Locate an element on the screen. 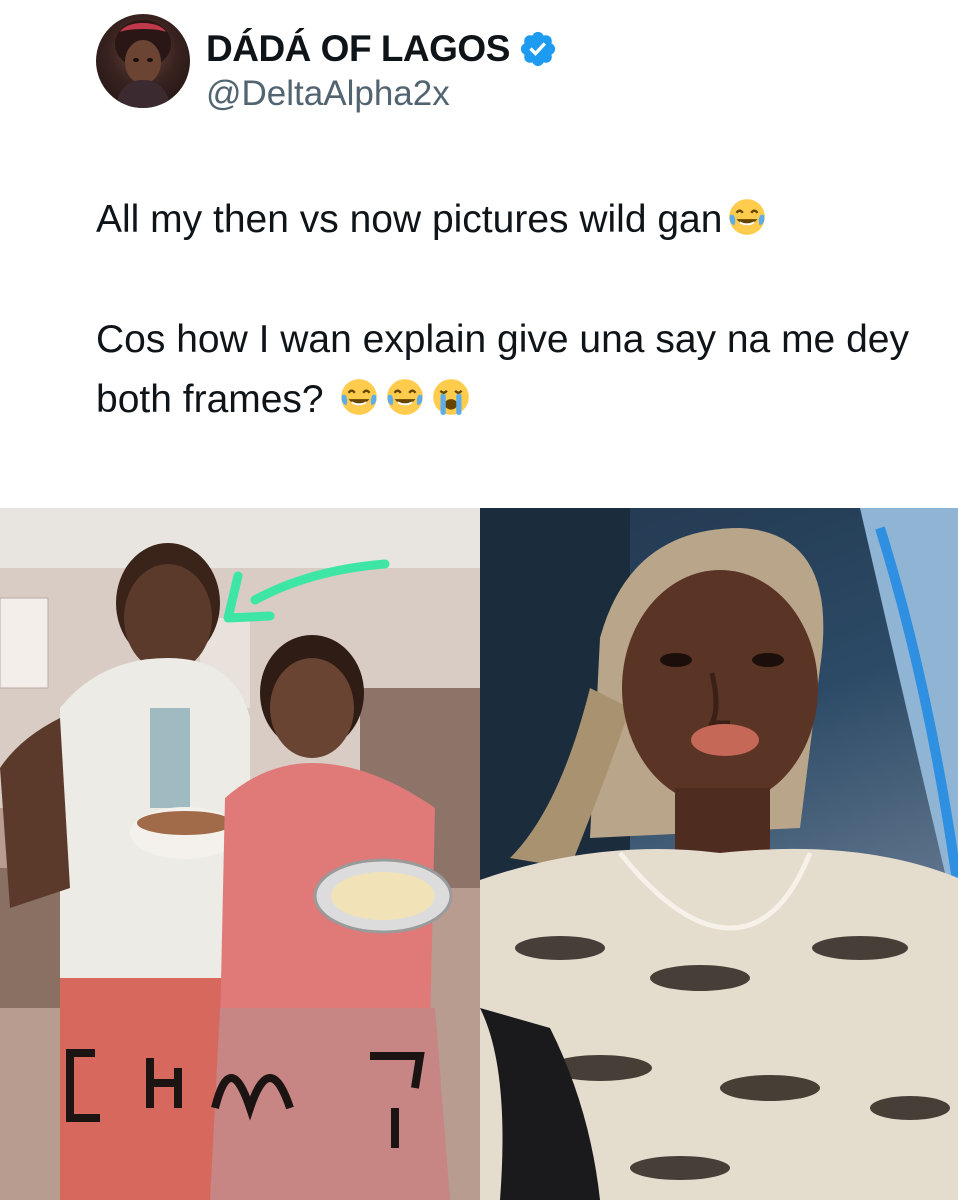  avatar is located at coordinates (143, 61).